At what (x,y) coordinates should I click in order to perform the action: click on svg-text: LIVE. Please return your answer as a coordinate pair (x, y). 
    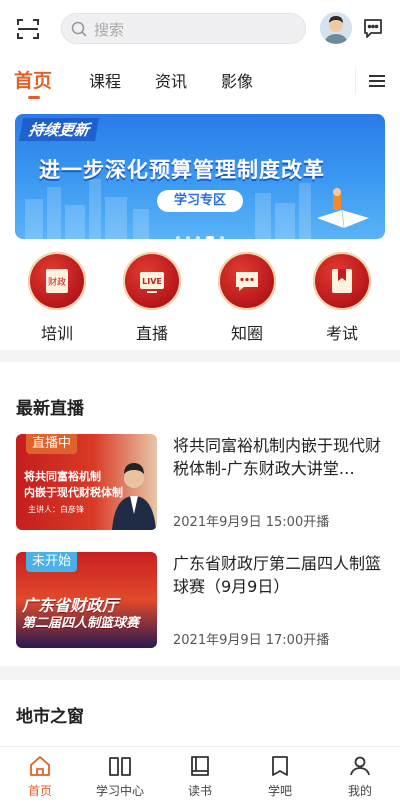
    Looking at the image, I should click on (152, 281).